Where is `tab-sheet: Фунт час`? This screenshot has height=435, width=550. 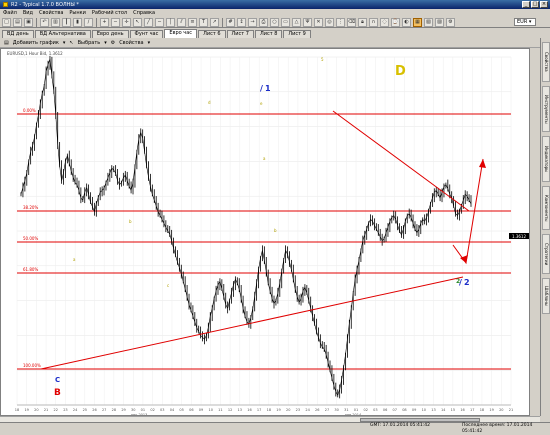
tab-sheet: Фунт час is located at coordinates (146, 34).